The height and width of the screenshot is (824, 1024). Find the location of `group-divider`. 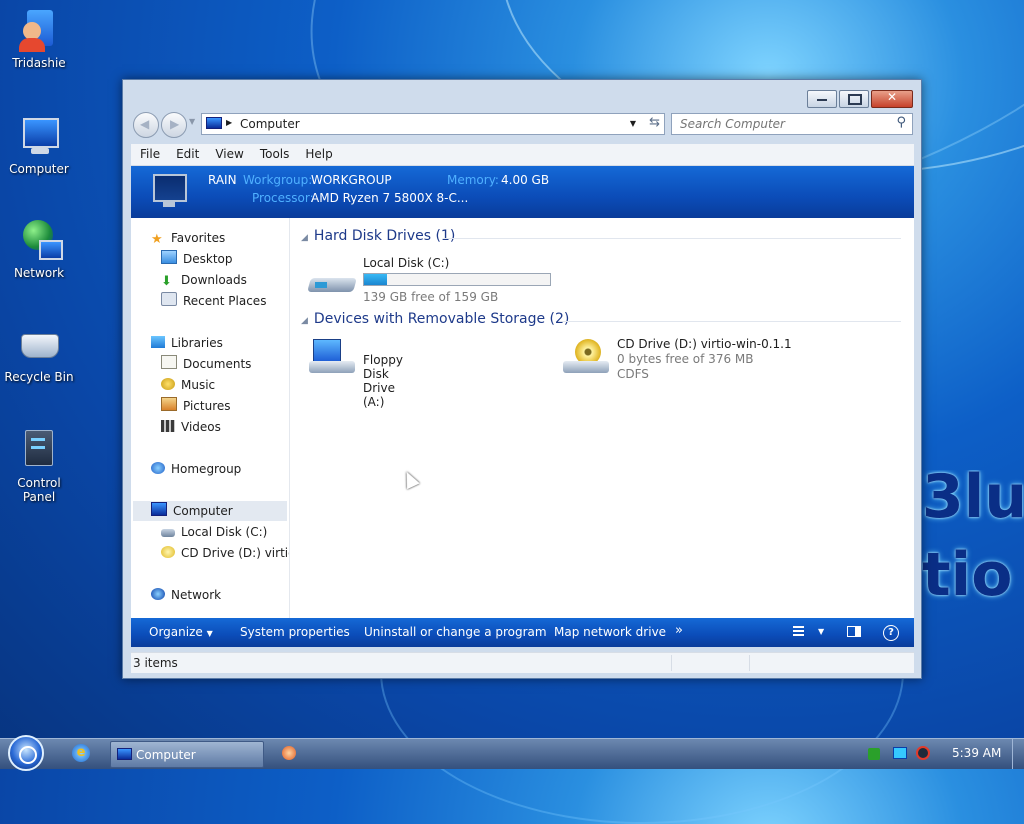

group-divider is located at coordinates (672, 238).